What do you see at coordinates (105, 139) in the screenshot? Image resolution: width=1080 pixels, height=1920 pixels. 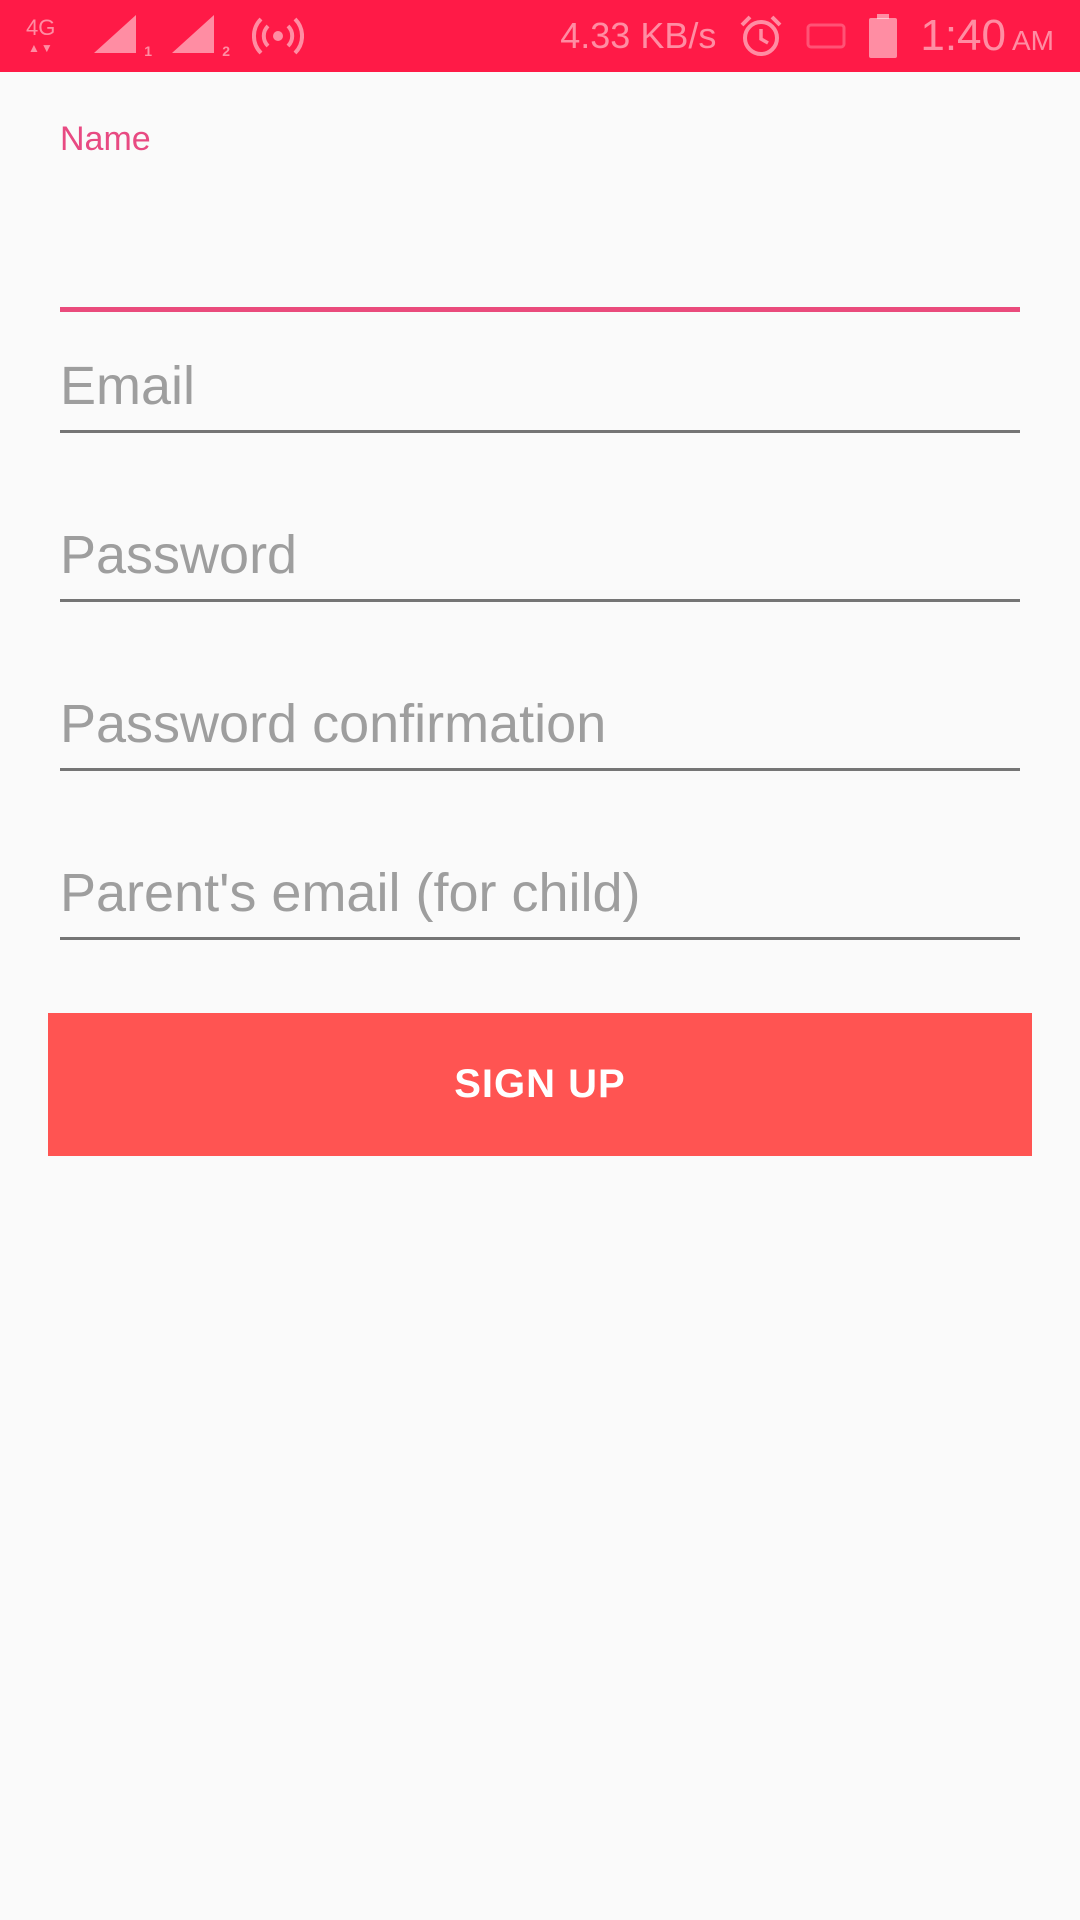 I see `name-label: Name` at bounding box center [105, 139].